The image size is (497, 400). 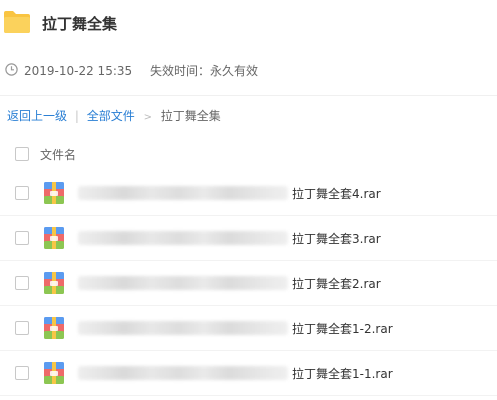 What do you see at coordinates (336, 238) in the screenshot?
I see `file-name: 拉丁舞全套3.rar` at bounding box center [336, 238].